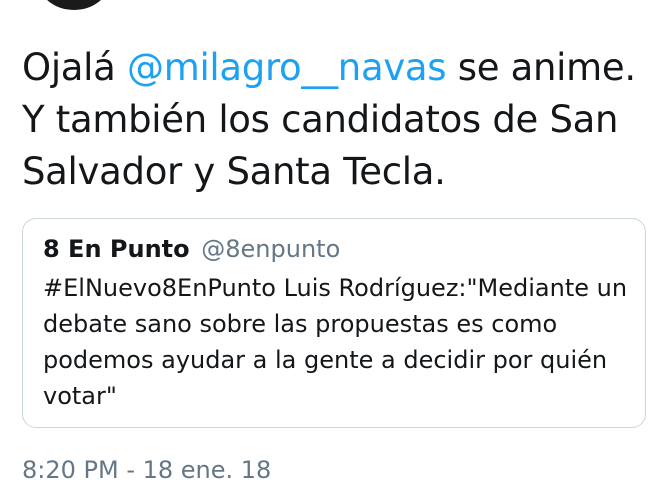 This screenshot has width=670, height=485. Describe the element at coordinates (74, 5) in the screenshot. I see `avatar` at that location.